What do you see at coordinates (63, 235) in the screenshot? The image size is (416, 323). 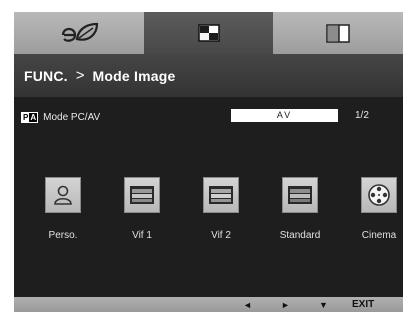 I see `preset-label: Perso.` at bounding box center [63, 235].